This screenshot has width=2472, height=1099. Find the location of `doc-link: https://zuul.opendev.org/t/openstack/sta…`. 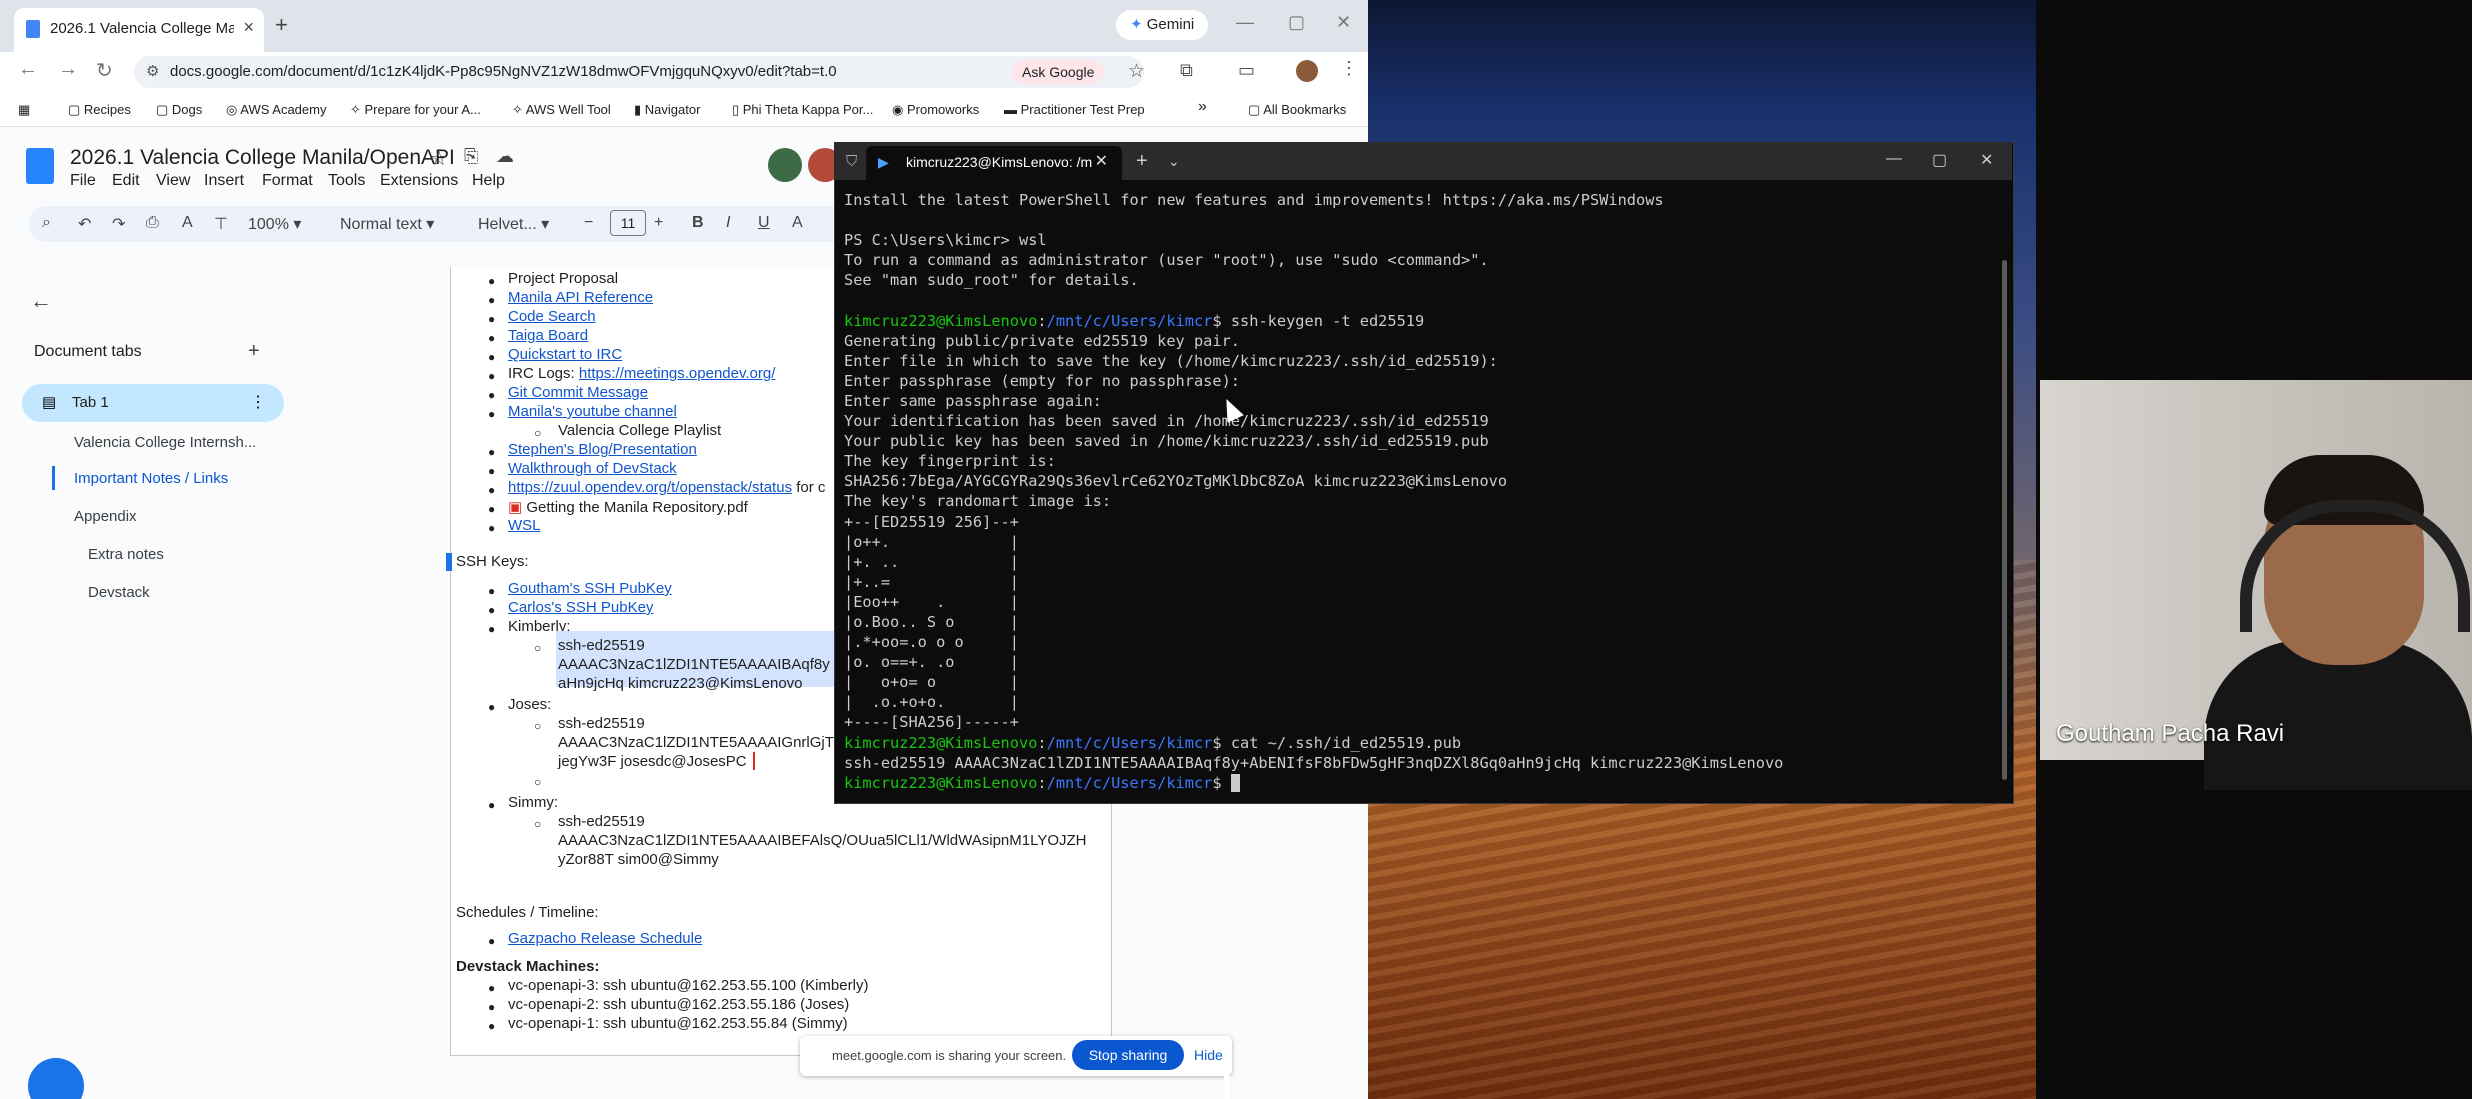

doc-link: https://zuul.opendev.org/t/openstack/sta… is located at coordinates (650, 487).